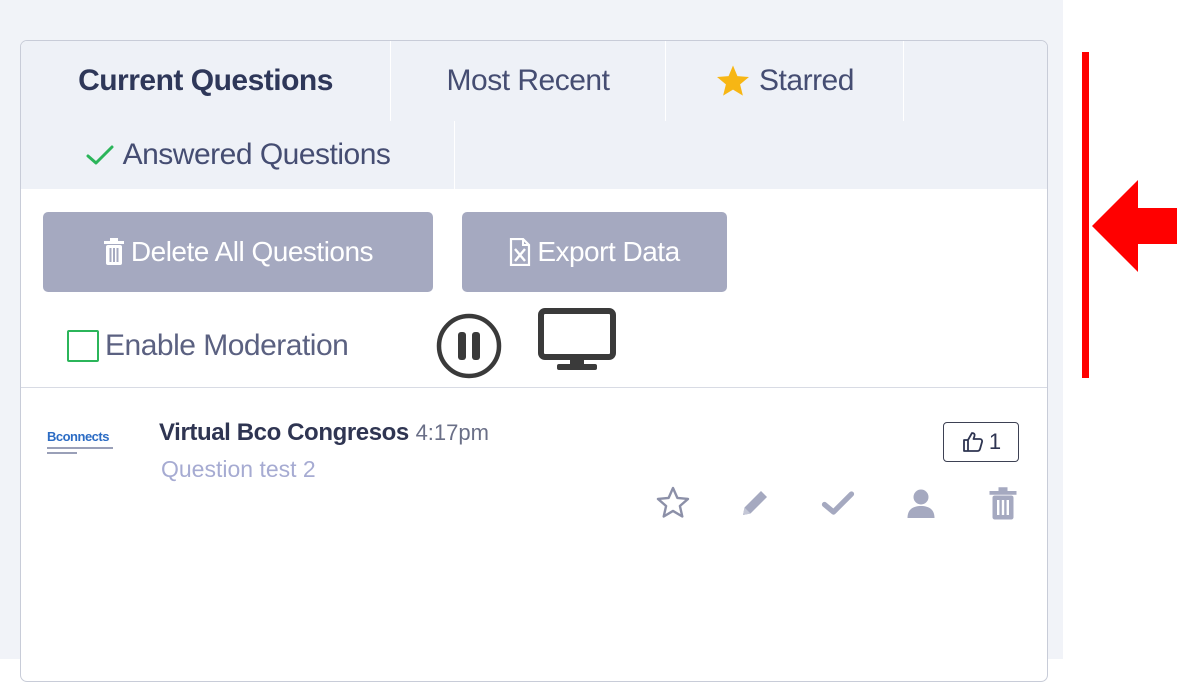 The image size is (1177, 682). I want to click on avatar-logo-lines, so click(89, 450).